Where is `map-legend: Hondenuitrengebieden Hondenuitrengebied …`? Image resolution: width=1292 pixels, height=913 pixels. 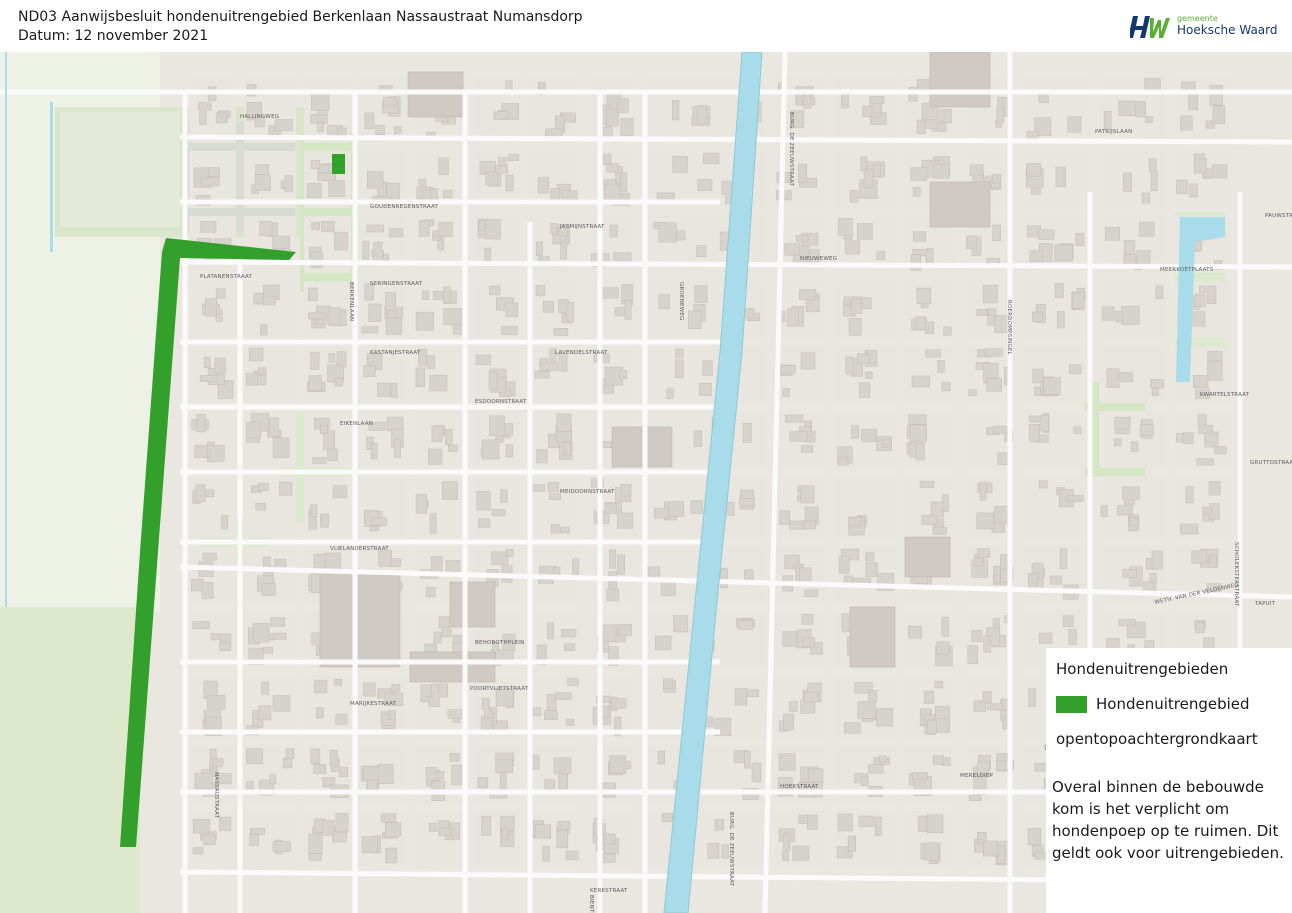 map-legend: Hondenuitrengebieden Hondenuitrengebied … is located at coordinates (1169, 780).